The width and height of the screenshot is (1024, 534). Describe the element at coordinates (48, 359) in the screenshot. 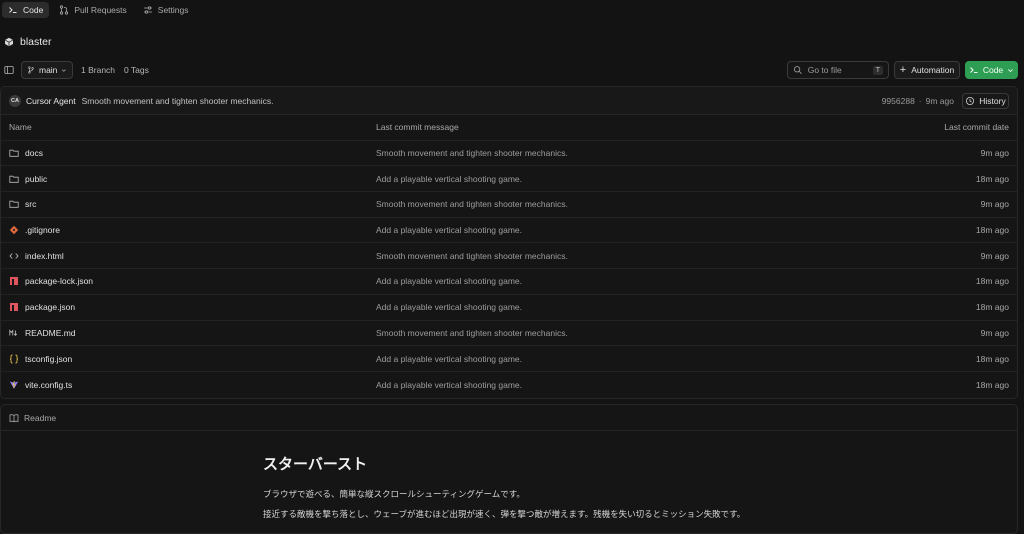

I see `file-name-link: tsconfig.json` at that location.